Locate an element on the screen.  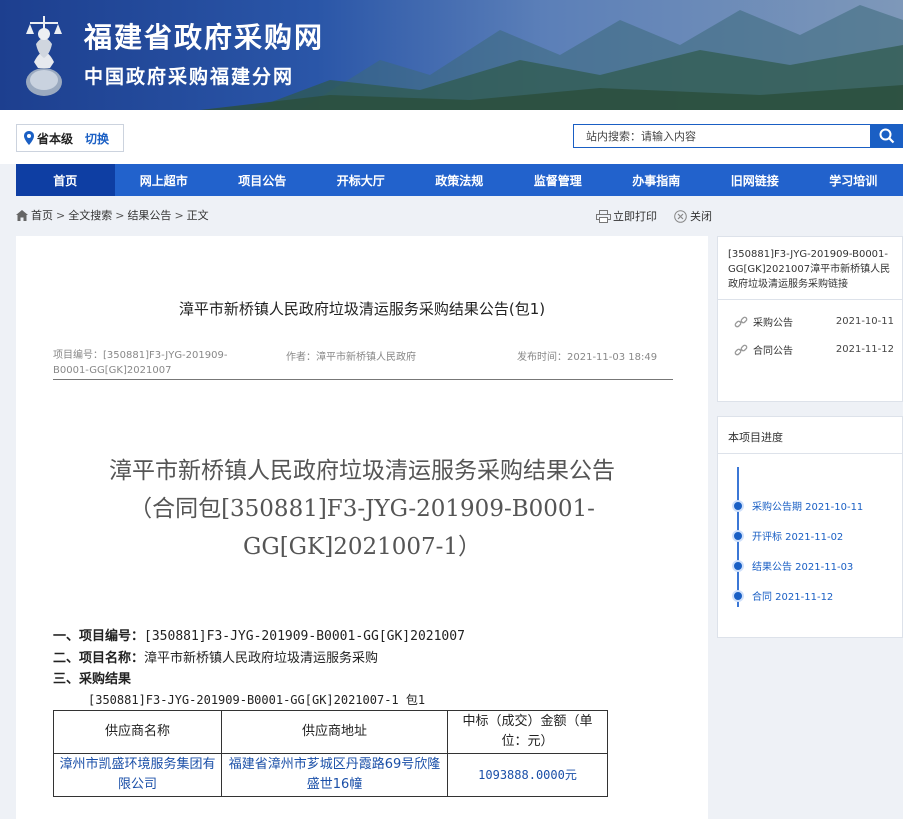
region-selector: 省本级 切换 is located at coordinates (70, 138).